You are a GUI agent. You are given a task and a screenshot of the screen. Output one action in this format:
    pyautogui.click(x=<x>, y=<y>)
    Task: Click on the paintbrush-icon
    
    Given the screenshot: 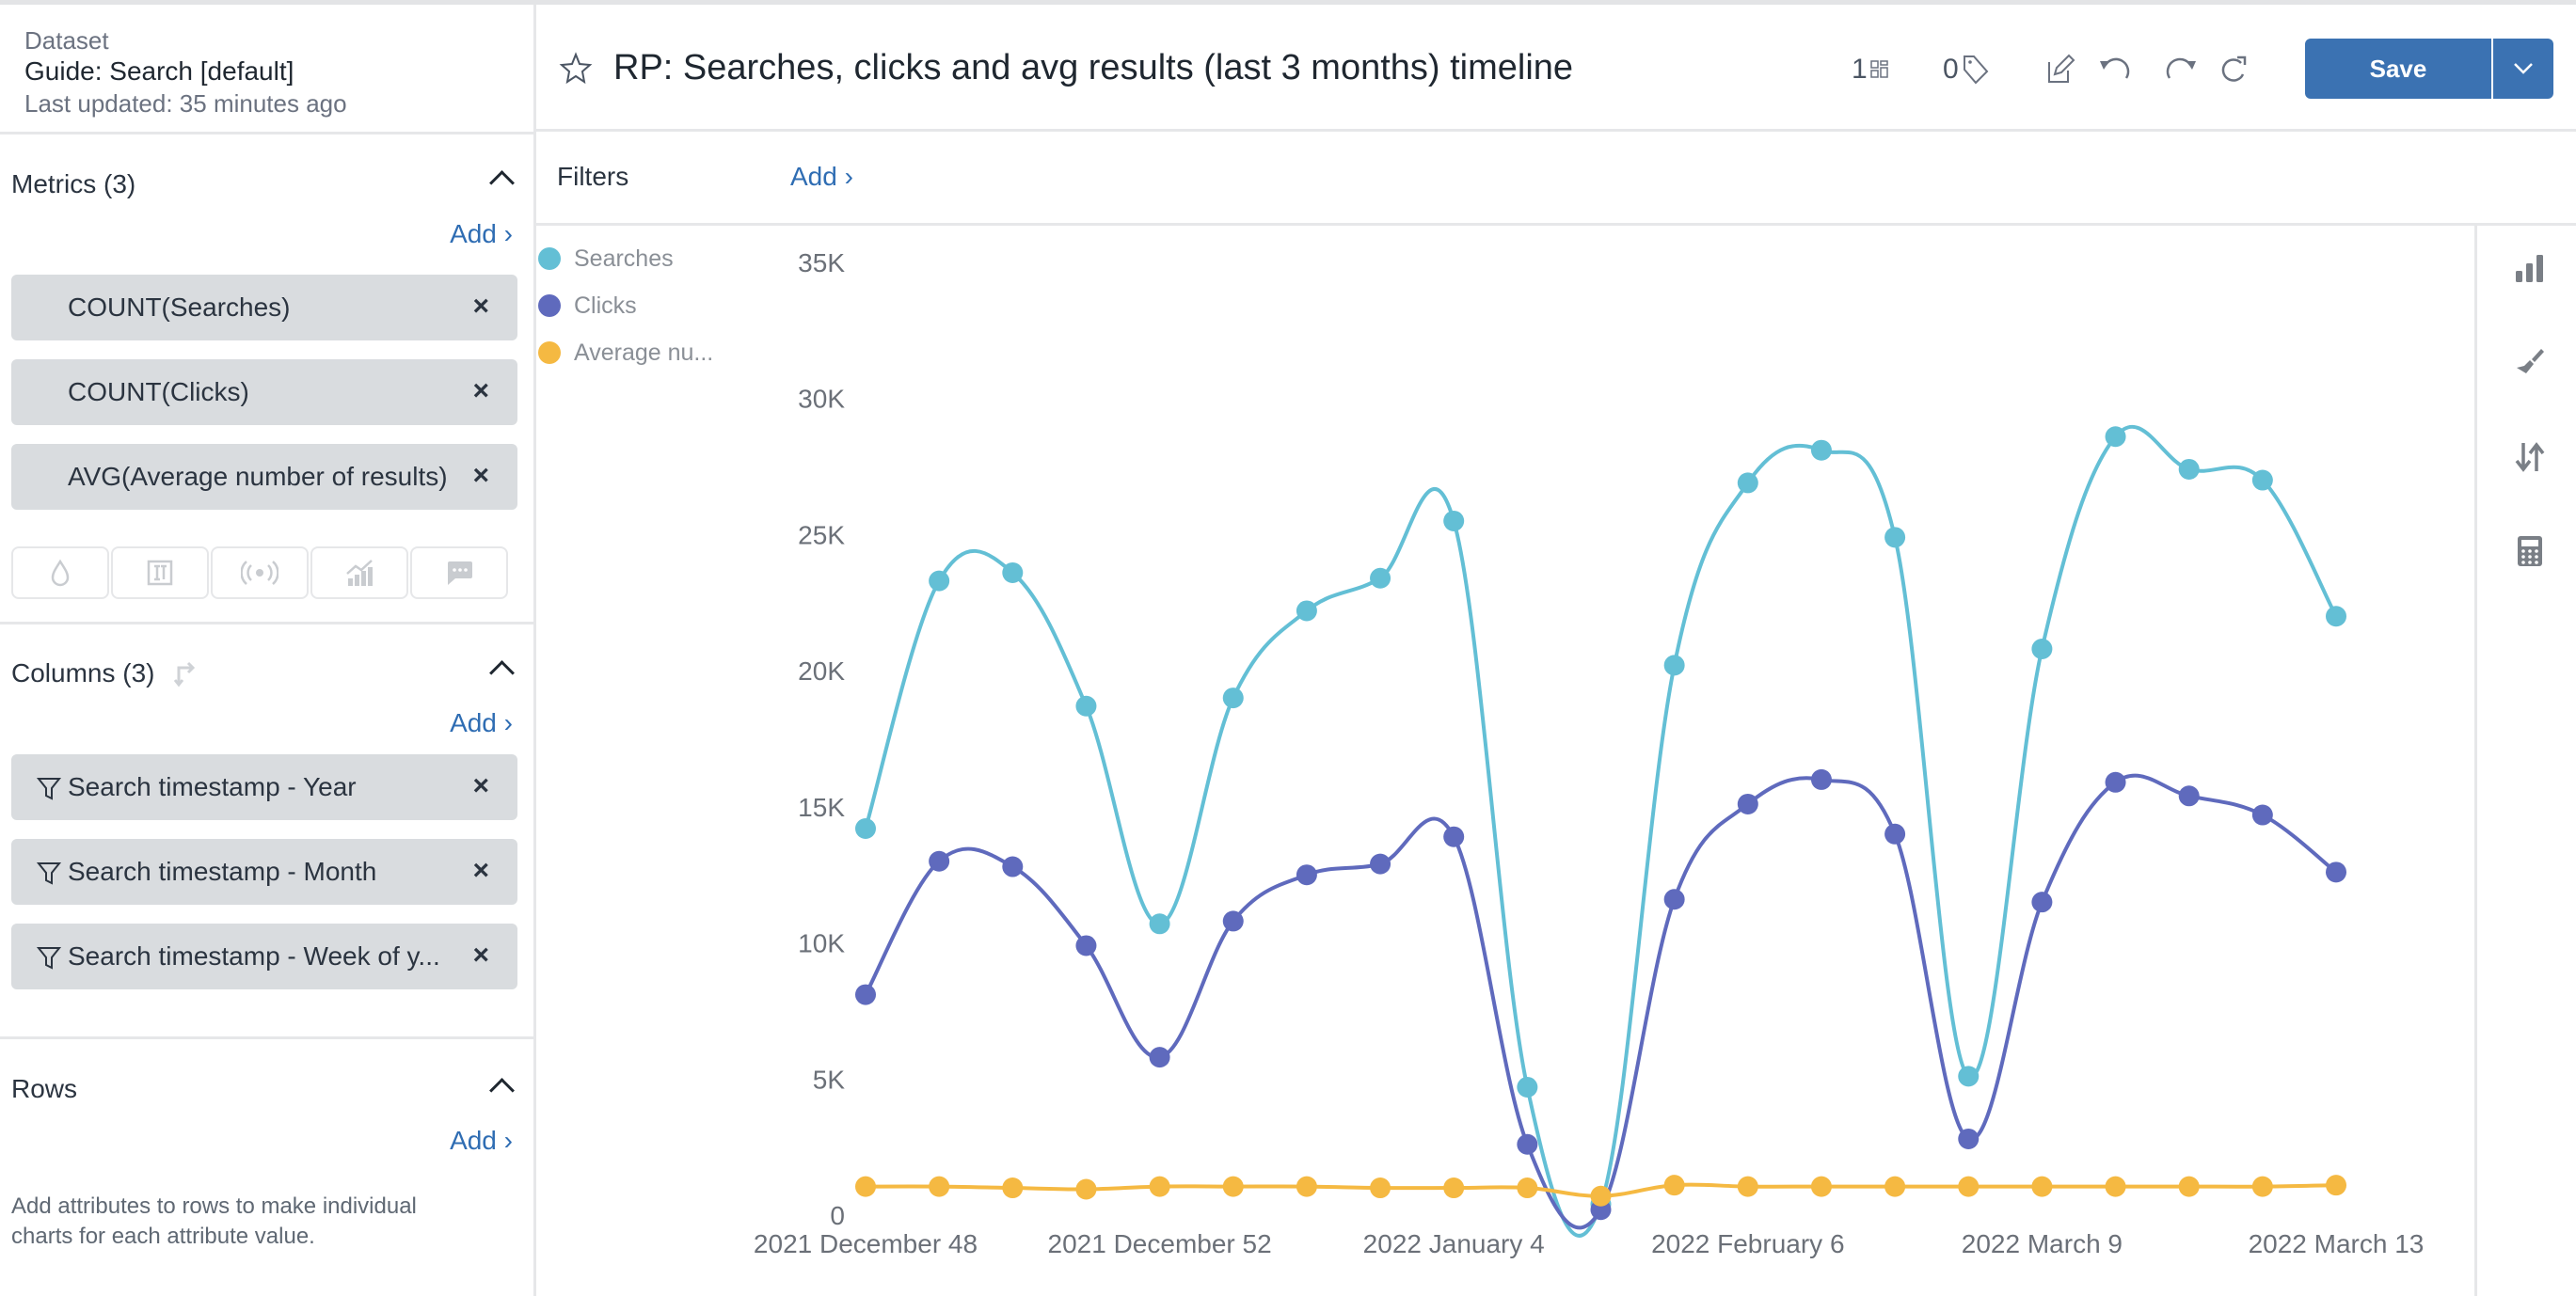 What is the action you would take?
    pyautogui.click(x=2530, y=363)
    